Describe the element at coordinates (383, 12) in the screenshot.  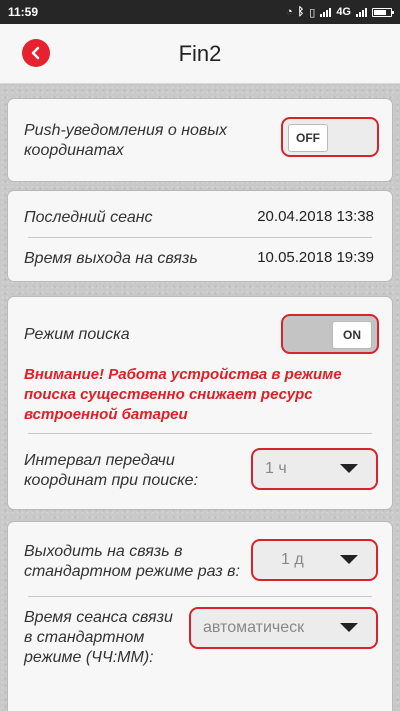
I see `battery-icon` at that location.